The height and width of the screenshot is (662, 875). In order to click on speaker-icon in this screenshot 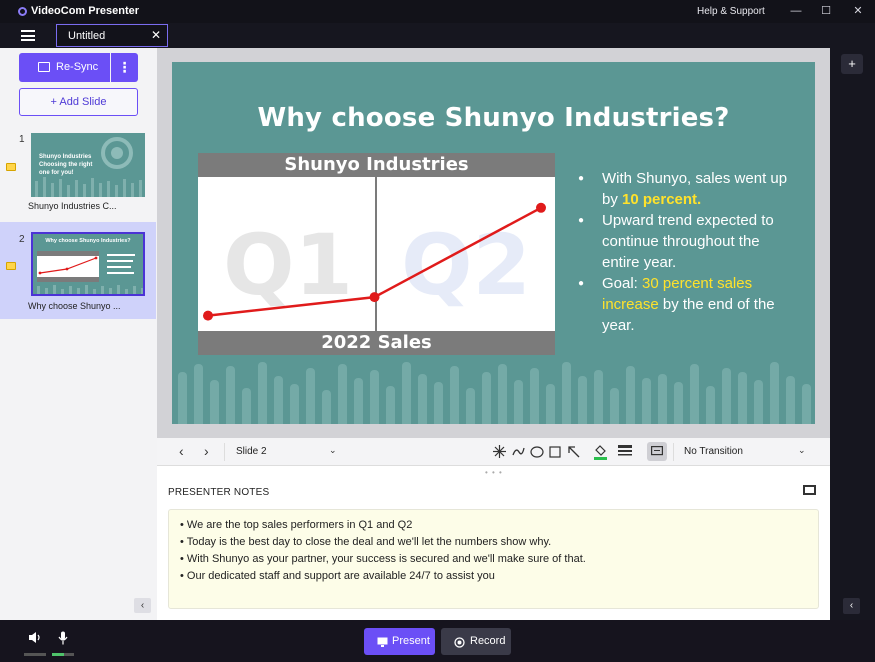, I will do `click(35, 637)`.